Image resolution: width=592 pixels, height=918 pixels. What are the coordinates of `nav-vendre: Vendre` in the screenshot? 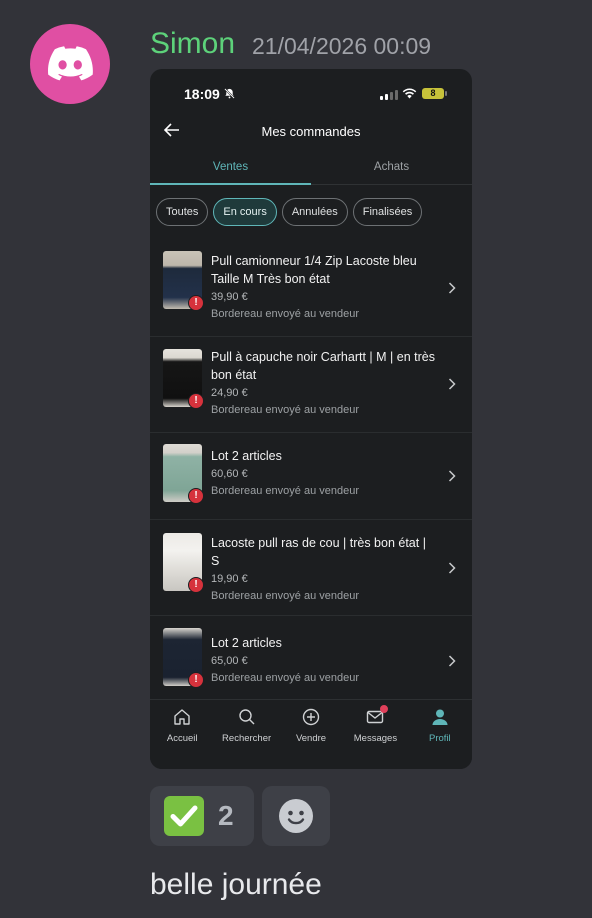 It's located at (311, 734).